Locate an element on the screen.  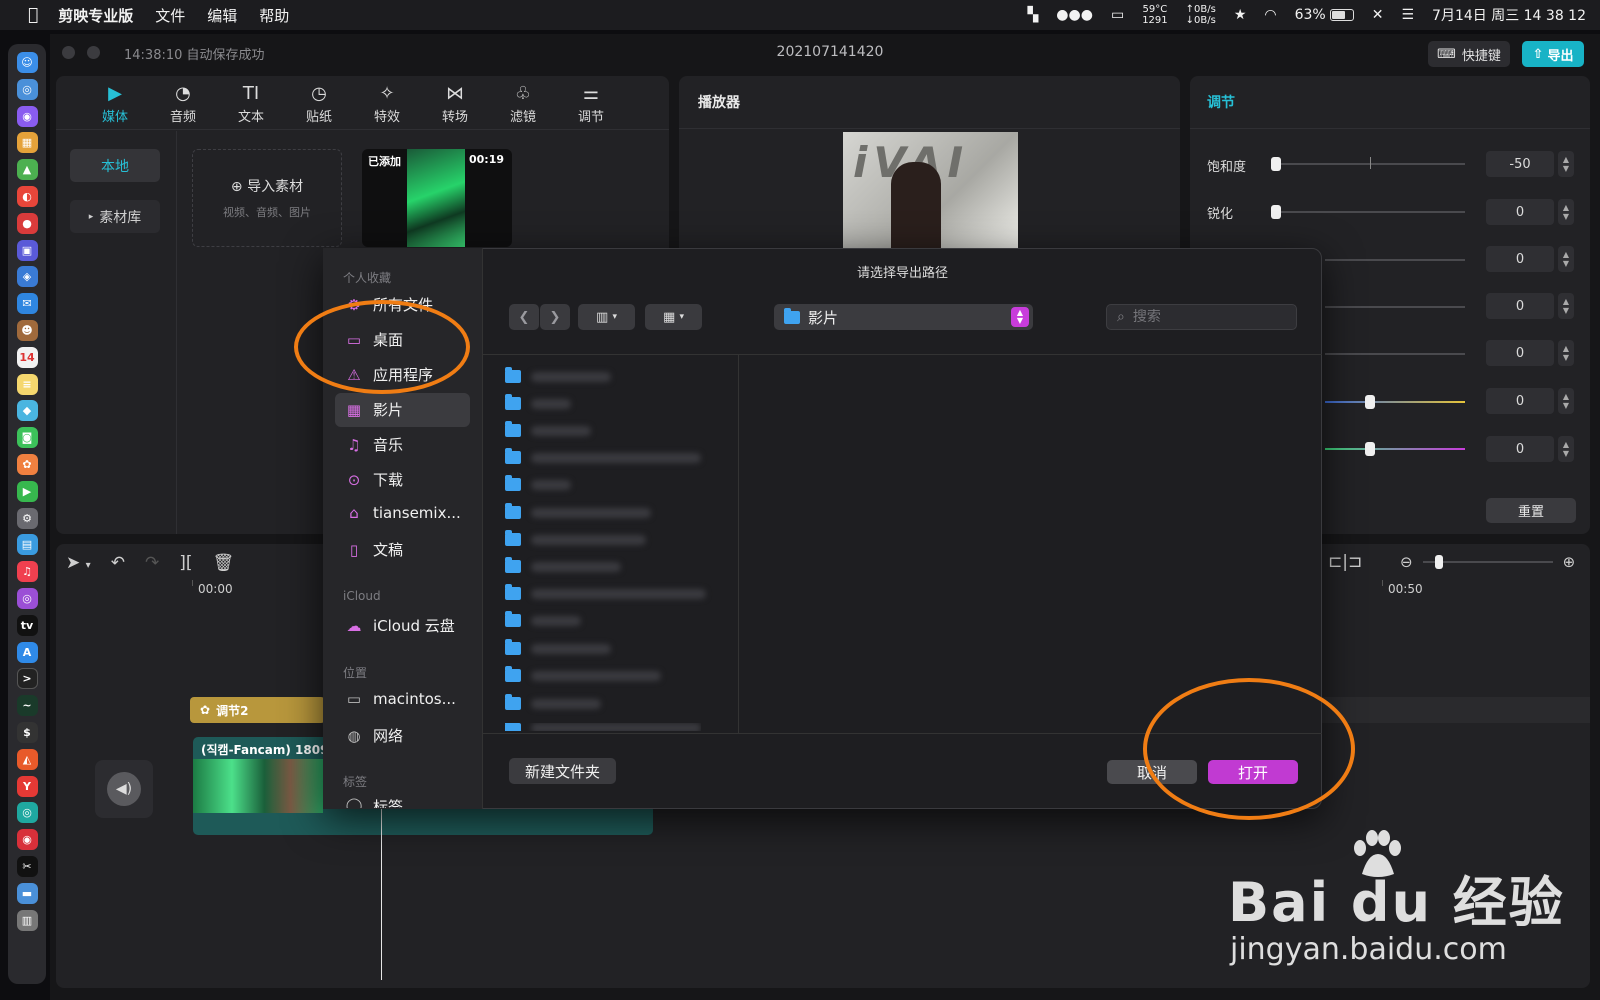
sidebar-item-tags: ◯ 标签 is located at coordinates (374, 802).